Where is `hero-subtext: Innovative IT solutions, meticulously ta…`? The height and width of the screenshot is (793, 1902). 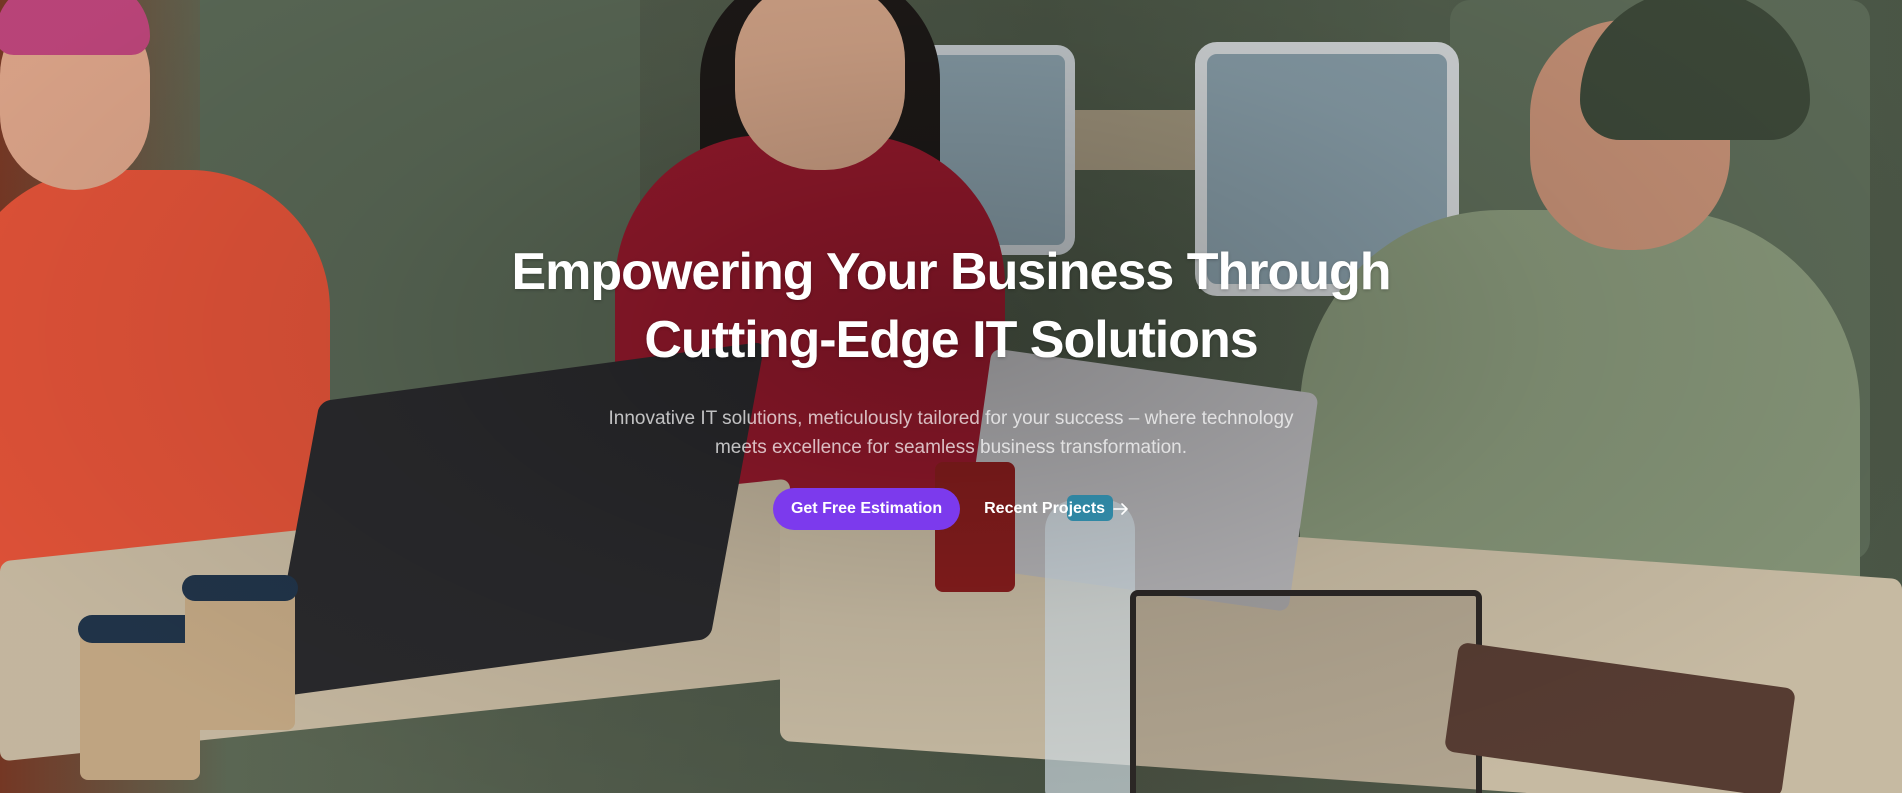 hero-subtext: Innovative IT solutions, meticulously ta… is located at coordinates (951, 433).